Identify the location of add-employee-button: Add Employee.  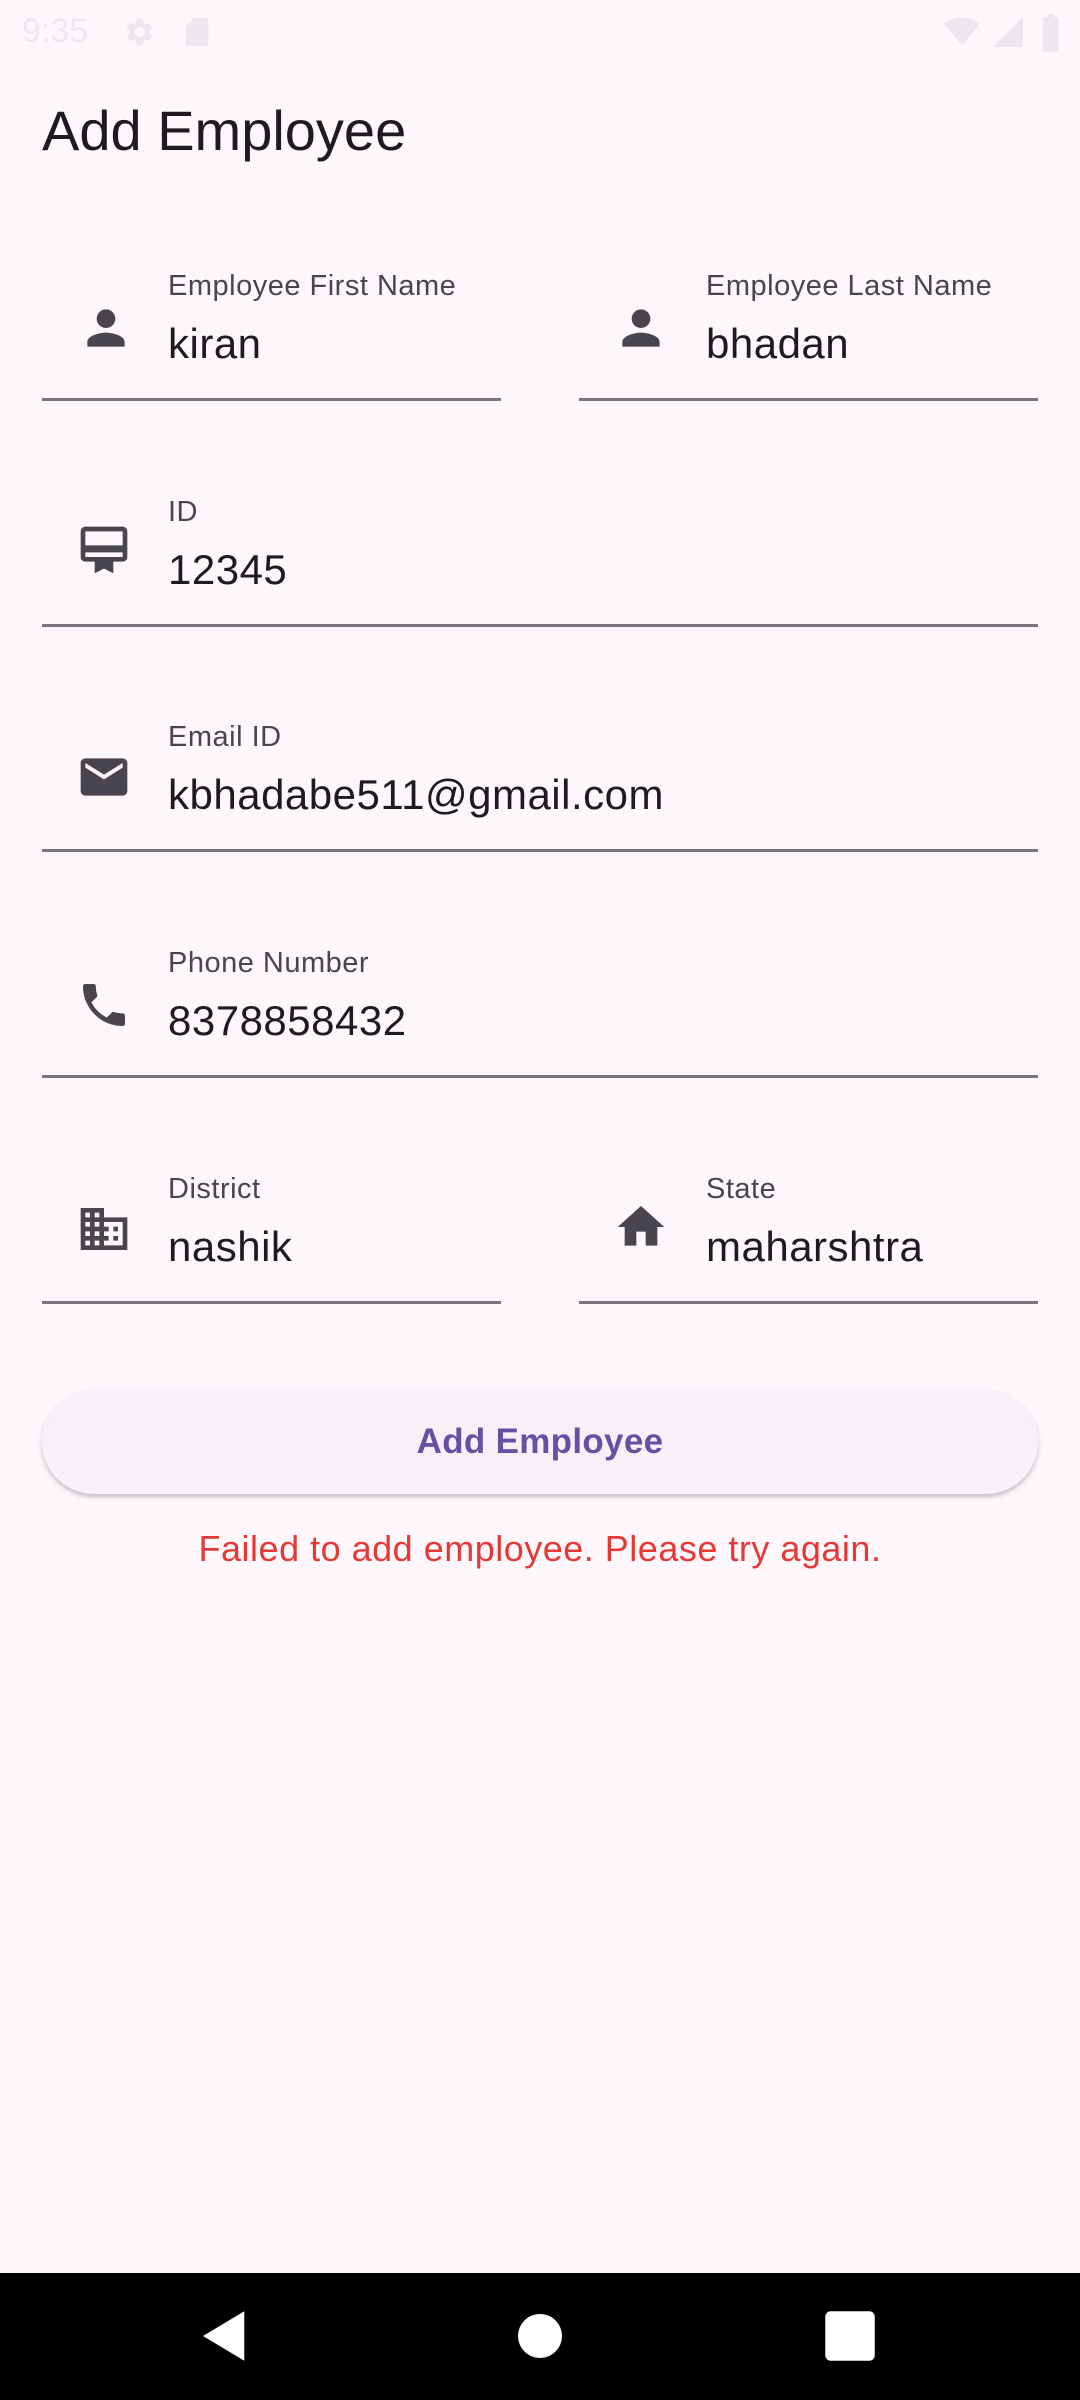
(540, 1442).